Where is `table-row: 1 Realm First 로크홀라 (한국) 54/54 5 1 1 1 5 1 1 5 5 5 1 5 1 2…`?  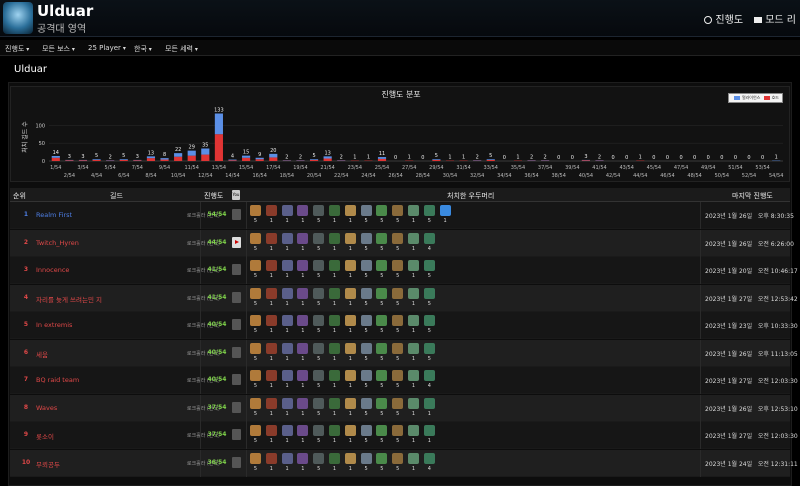
table-row: 1 Realm First 로크홀라 (한국) 54/54 5 1 1 1 5 1 1 5 5 5 1 5 1 2… is located at coordinates (402, 215).